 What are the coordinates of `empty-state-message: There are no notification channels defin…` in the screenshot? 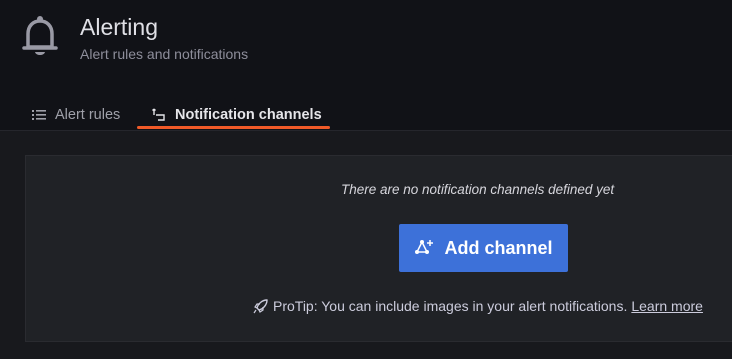 It's located at (478, 189).